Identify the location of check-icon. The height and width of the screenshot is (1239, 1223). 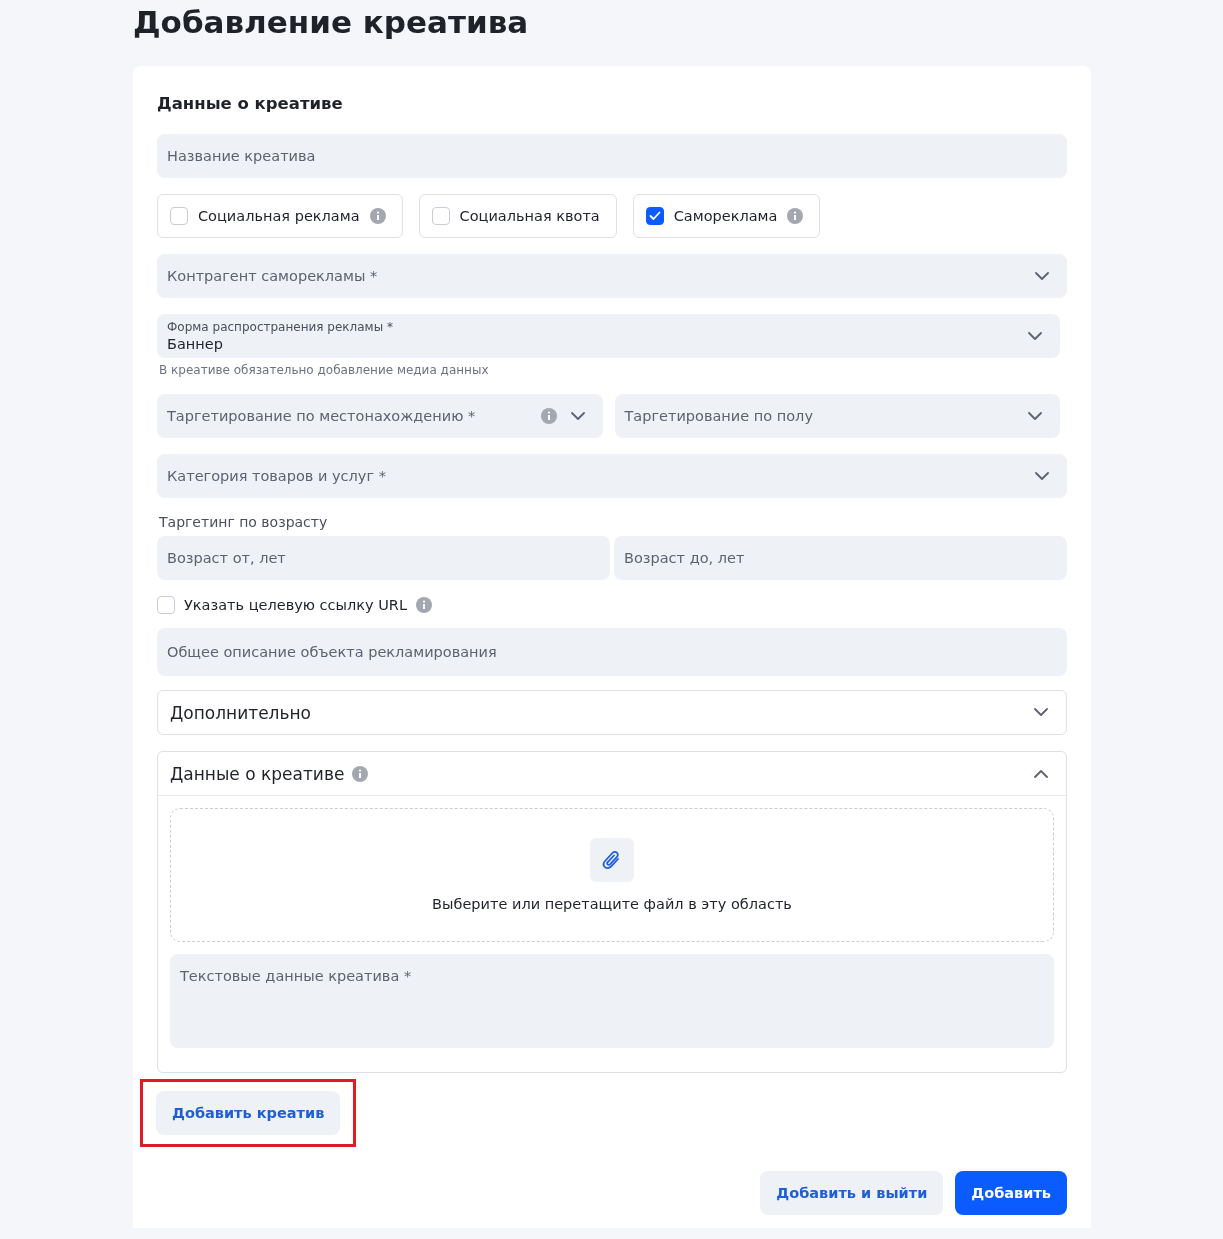
(654, 216).